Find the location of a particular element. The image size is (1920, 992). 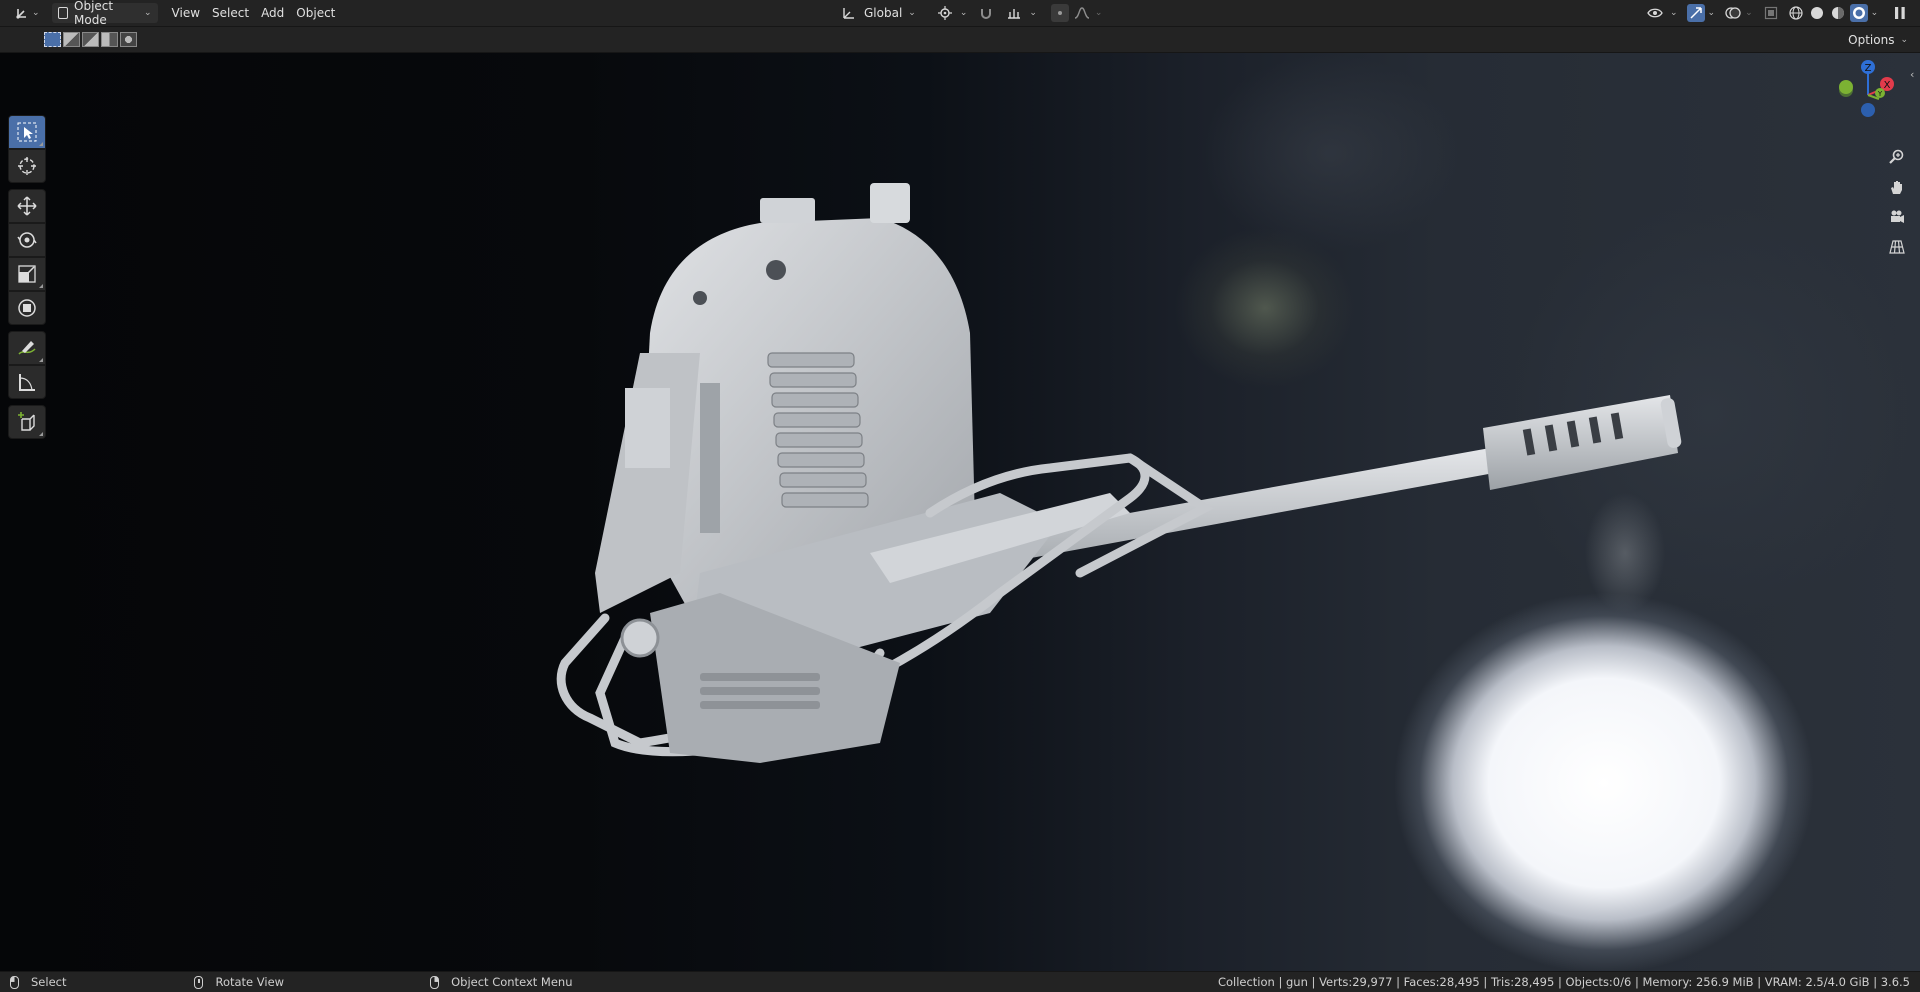

select-box-tool is located at coordinates (27, 132).